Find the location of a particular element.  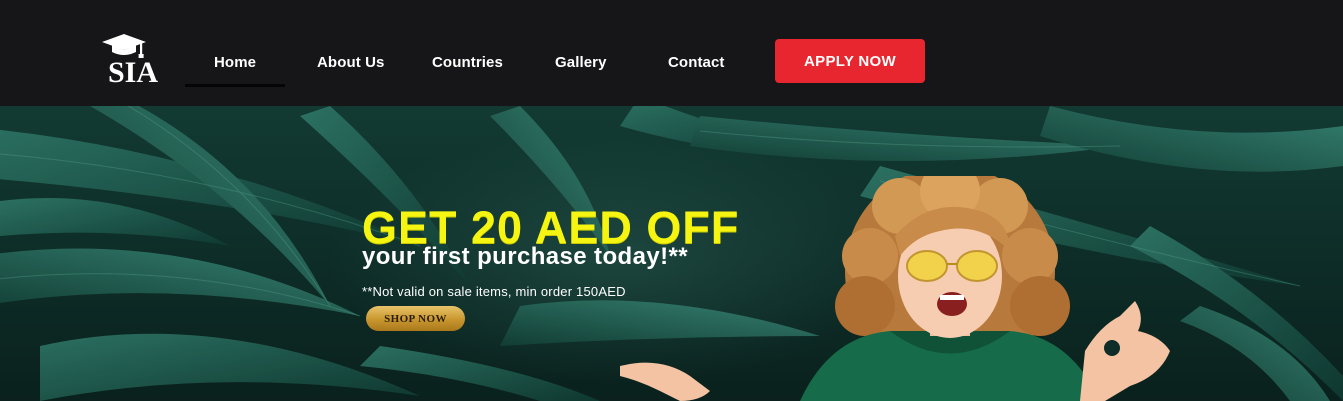

apply-now-button: APPLY NOW is located at coordinates (850, 61).